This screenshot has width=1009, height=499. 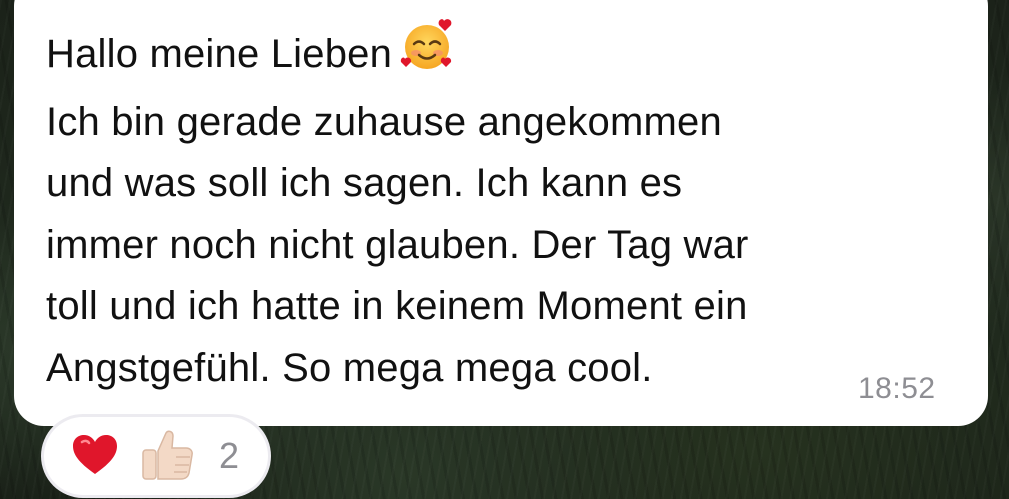 I want to click on message-line-1: Hallo meine Lieben, so click(x=496, y=54).